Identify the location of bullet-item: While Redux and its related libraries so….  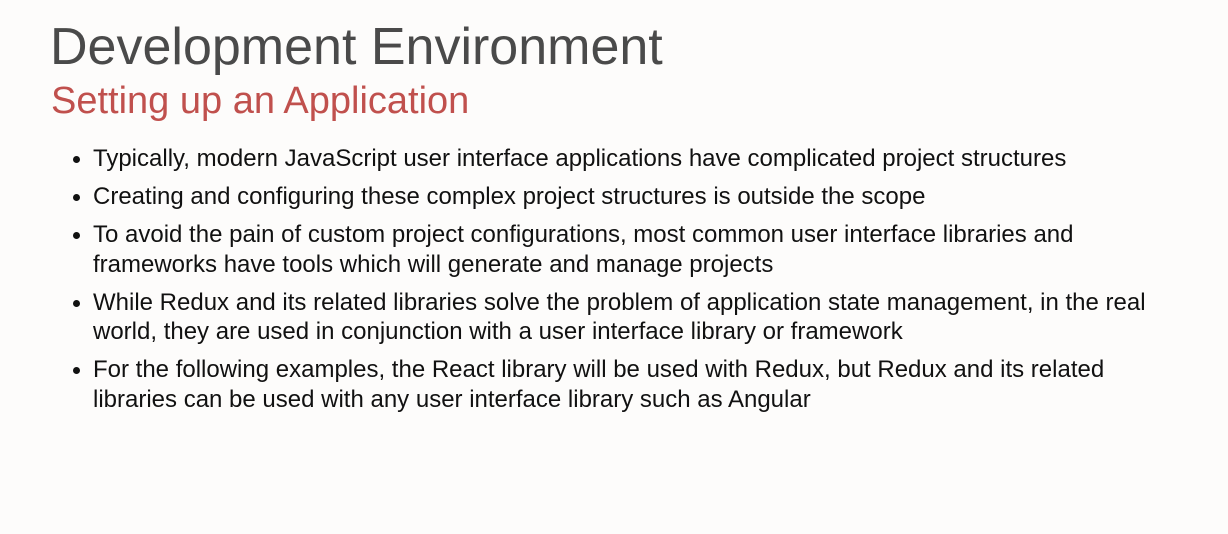
(633, 317).